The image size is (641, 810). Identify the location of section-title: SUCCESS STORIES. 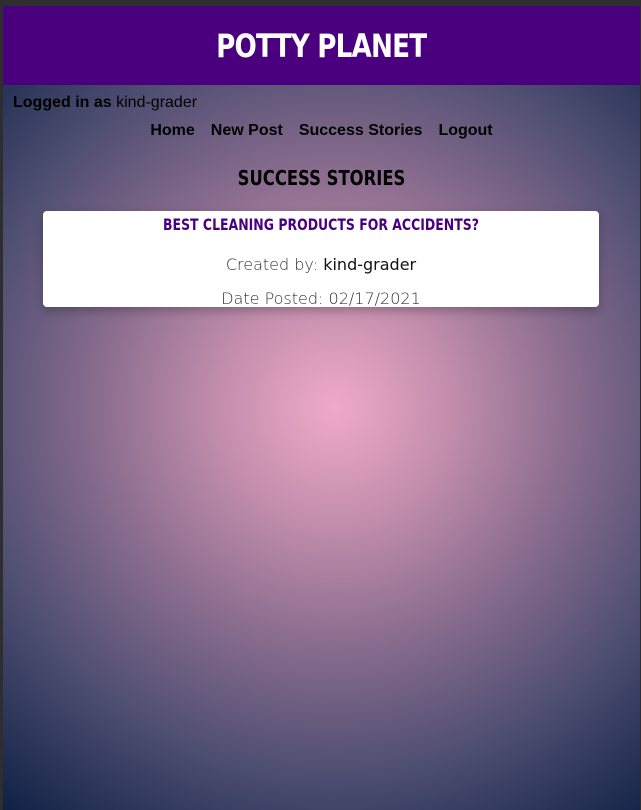
(321, 178).